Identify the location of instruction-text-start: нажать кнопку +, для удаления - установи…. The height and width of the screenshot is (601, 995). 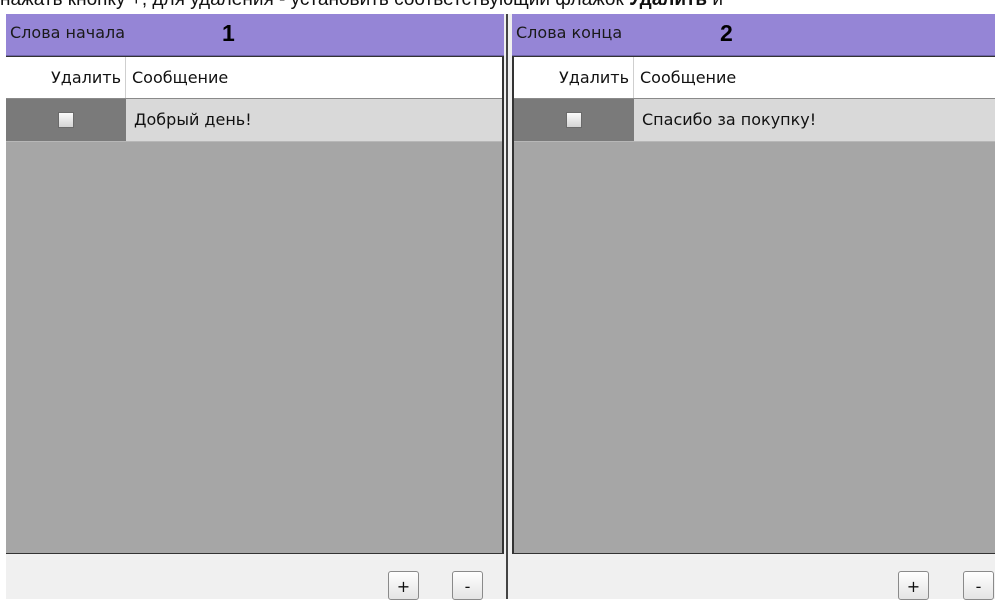
(314, 5).